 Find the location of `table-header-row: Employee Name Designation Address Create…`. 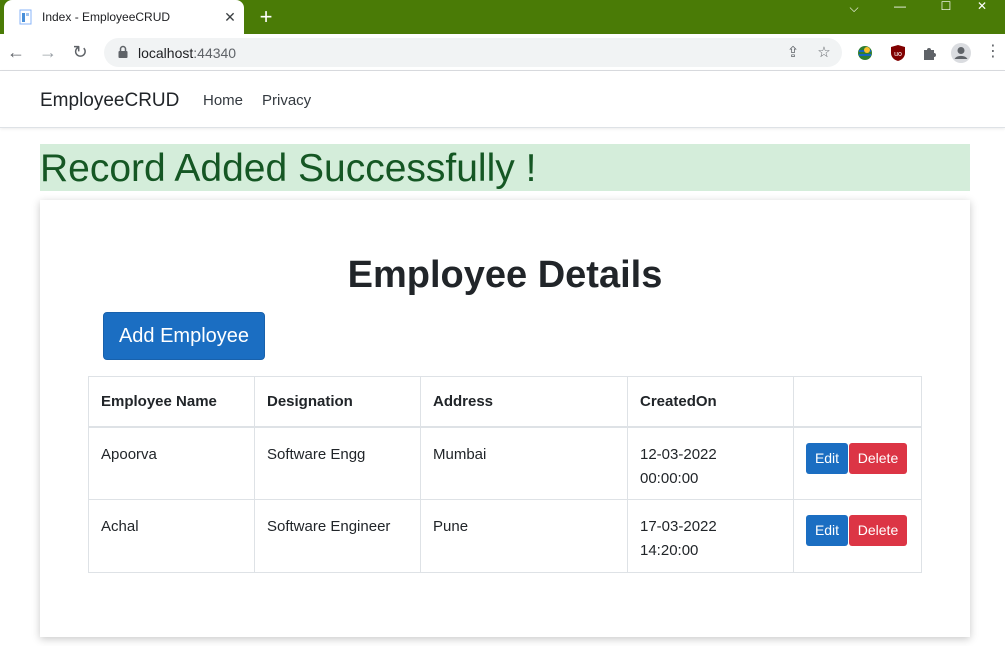

table-header-row: Employee Name Designation Address Create… is located at coordinates (505, 402).